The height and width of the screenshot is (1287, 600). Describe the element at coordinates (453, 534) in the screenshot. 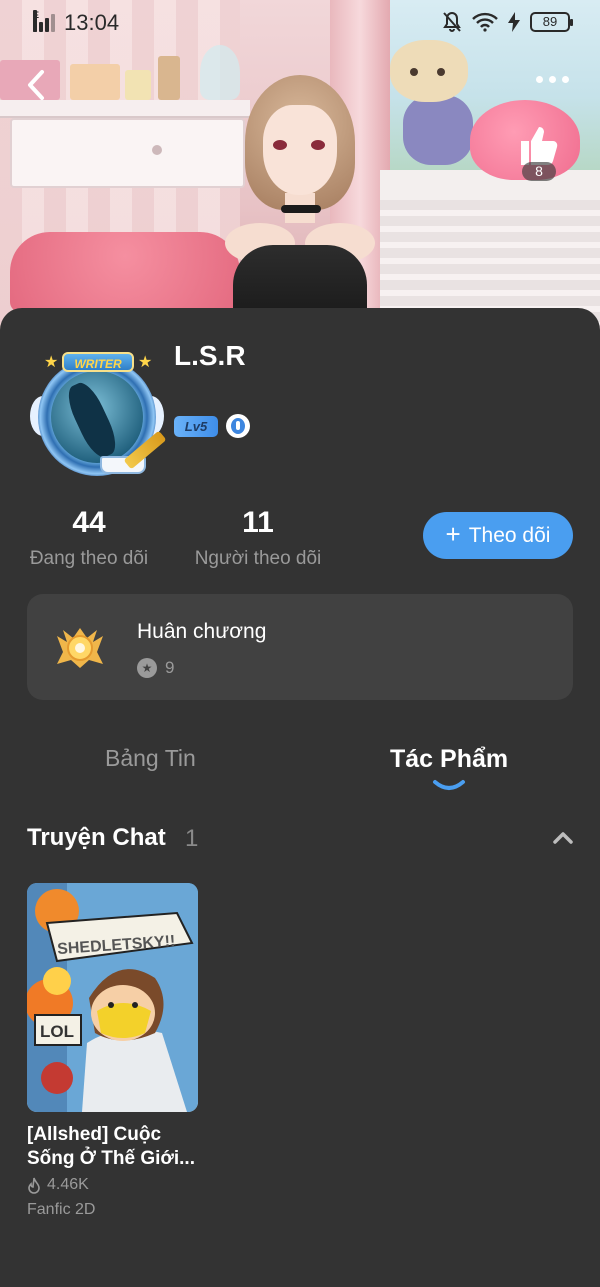

I see `plus-icon: +` at that location.